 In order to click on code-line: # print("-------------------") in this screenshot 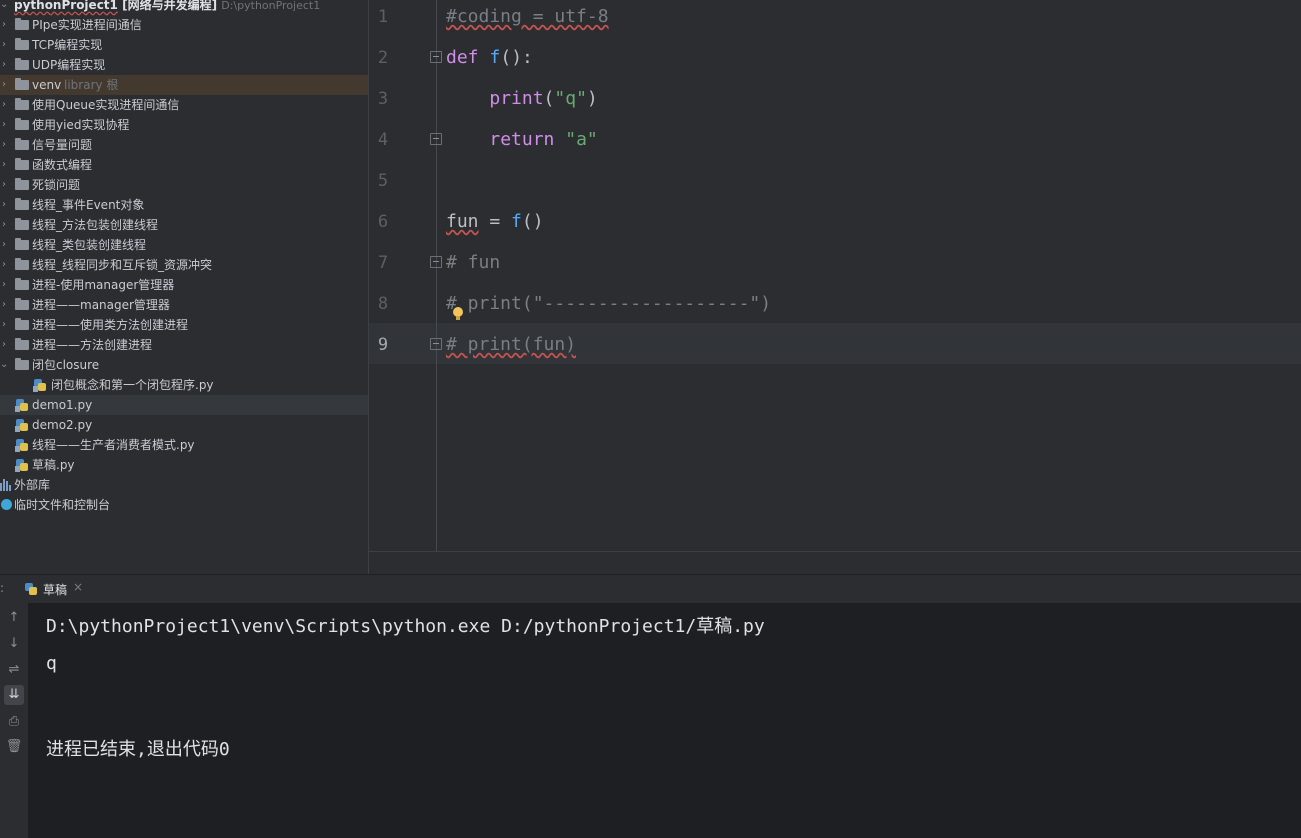, I will do `click(608, 307)`.